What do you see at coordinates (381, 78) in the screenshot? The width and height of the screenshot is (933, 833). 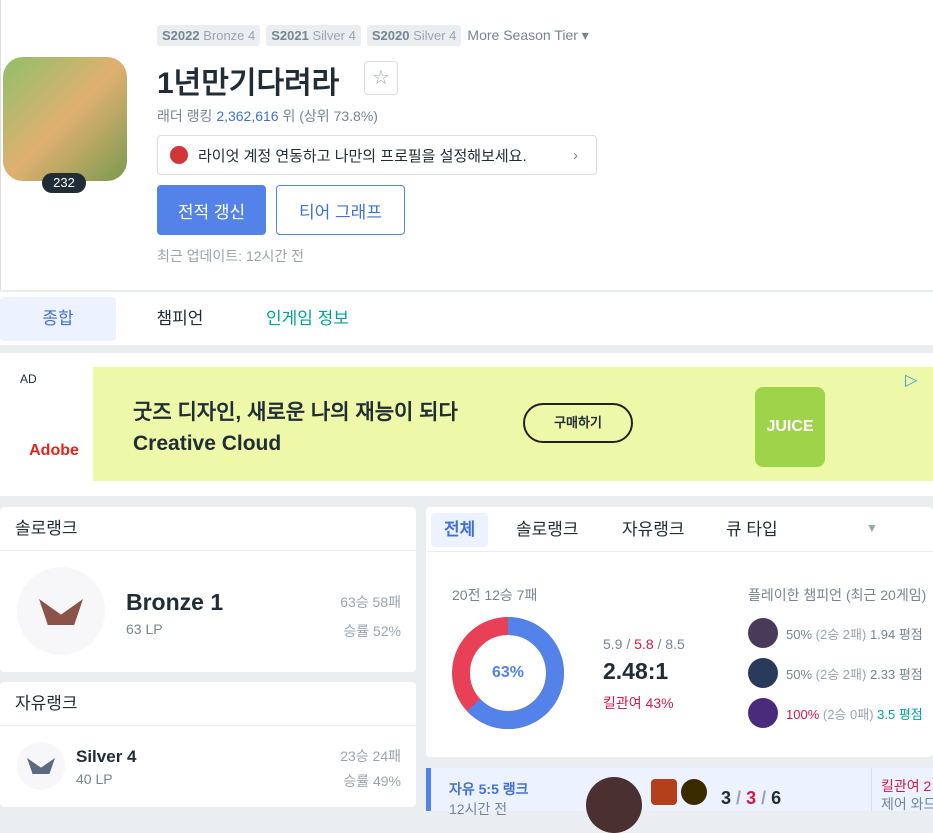 I see `favorite-star-icon: ☆` at bounding box center [381, 78].